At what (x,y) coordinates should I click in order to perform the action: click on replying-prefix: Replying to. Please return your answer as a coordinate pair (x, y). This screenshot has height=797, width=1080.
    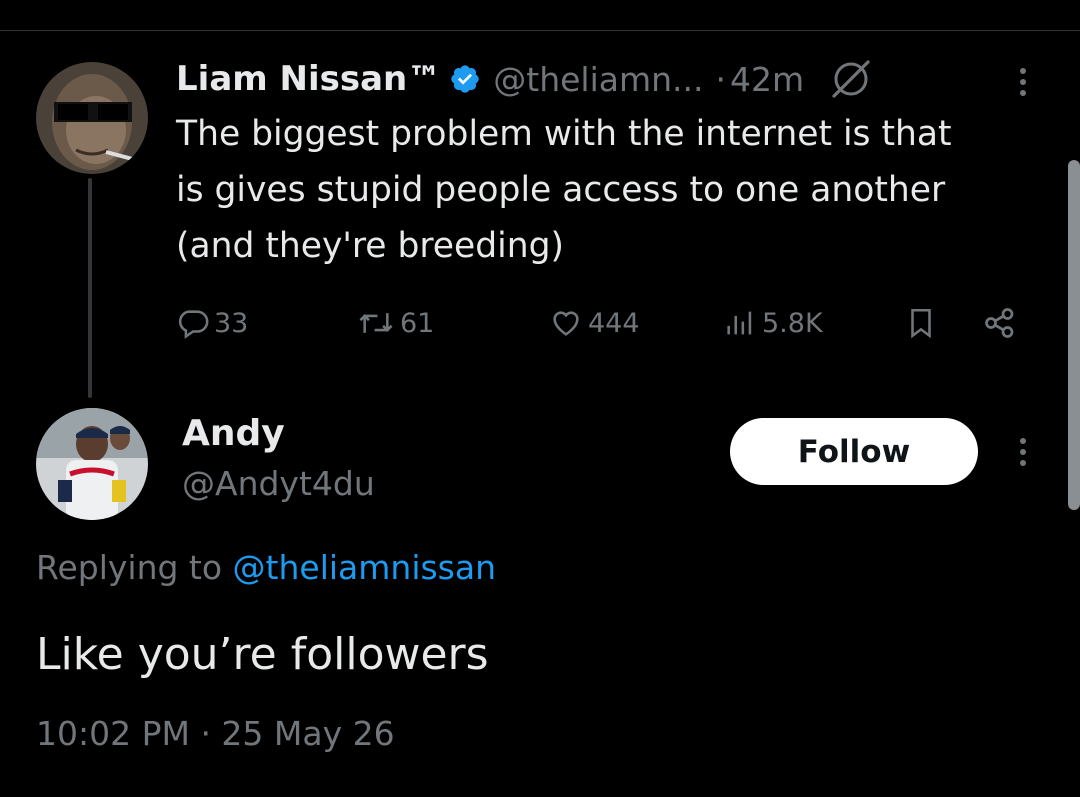
    Looking at the image, I should click on (129, 567).